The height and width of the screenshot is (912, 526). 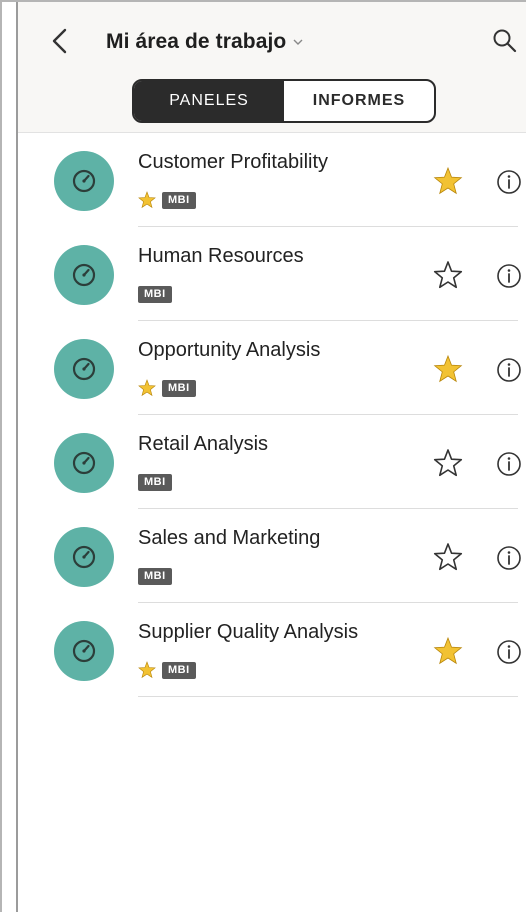 I want to click on workspace-selector: Mi área de trabajo, so click(x=205, y=42).